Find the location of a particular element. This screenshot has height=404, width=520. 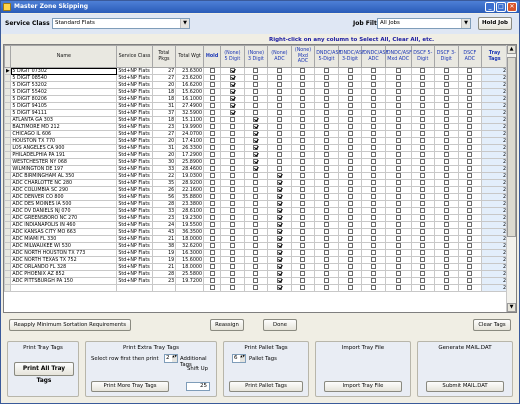

done-button: Done is located at coordinates (280, 325).